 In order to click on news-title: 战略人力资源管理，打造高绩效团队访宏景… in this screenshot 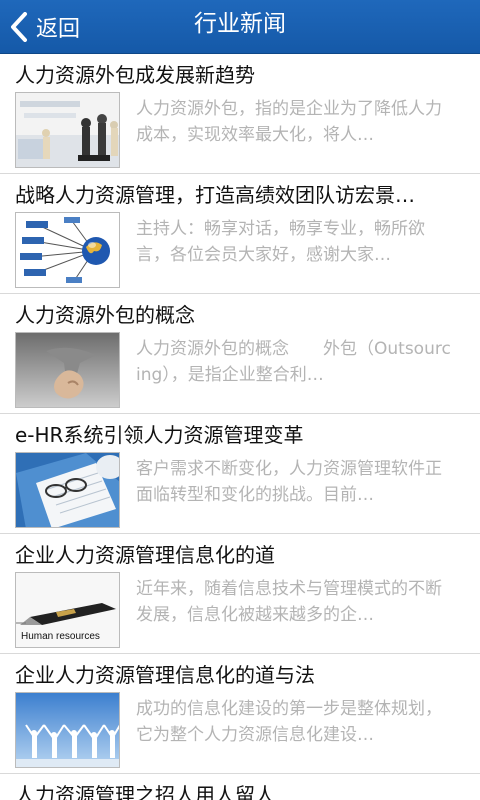, I will do `click(215, 195)`.